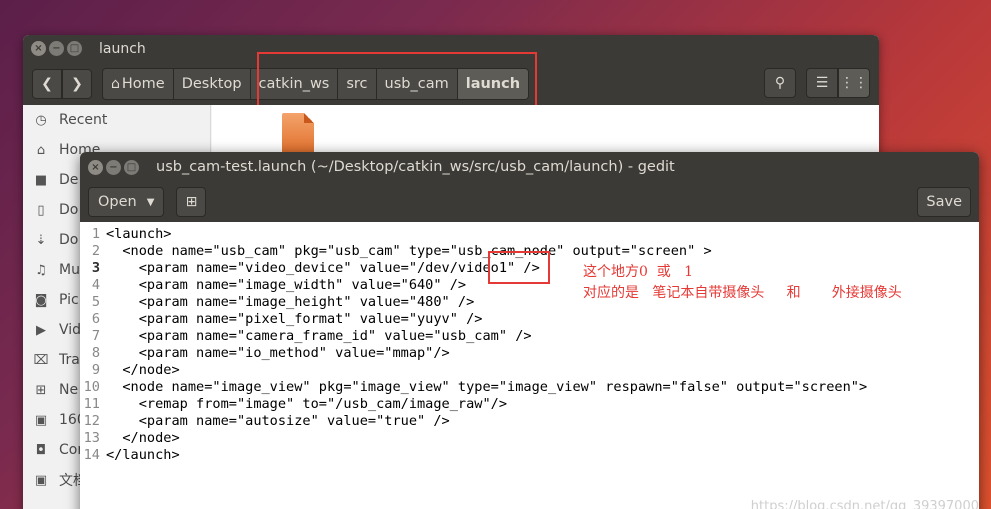 This screenshot has height=509, width=991. What do you see at coordinates (41, 210) in the screenshot?
I see `document-icon: ▯` at bounding box center [41, 210].